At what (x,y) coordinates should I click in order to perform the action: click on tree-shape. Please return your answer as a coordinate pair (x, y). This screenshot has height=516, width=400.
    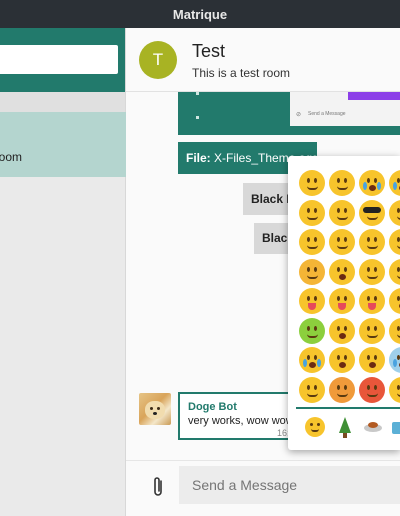
    Looking at the image, I should click on (345, 425).